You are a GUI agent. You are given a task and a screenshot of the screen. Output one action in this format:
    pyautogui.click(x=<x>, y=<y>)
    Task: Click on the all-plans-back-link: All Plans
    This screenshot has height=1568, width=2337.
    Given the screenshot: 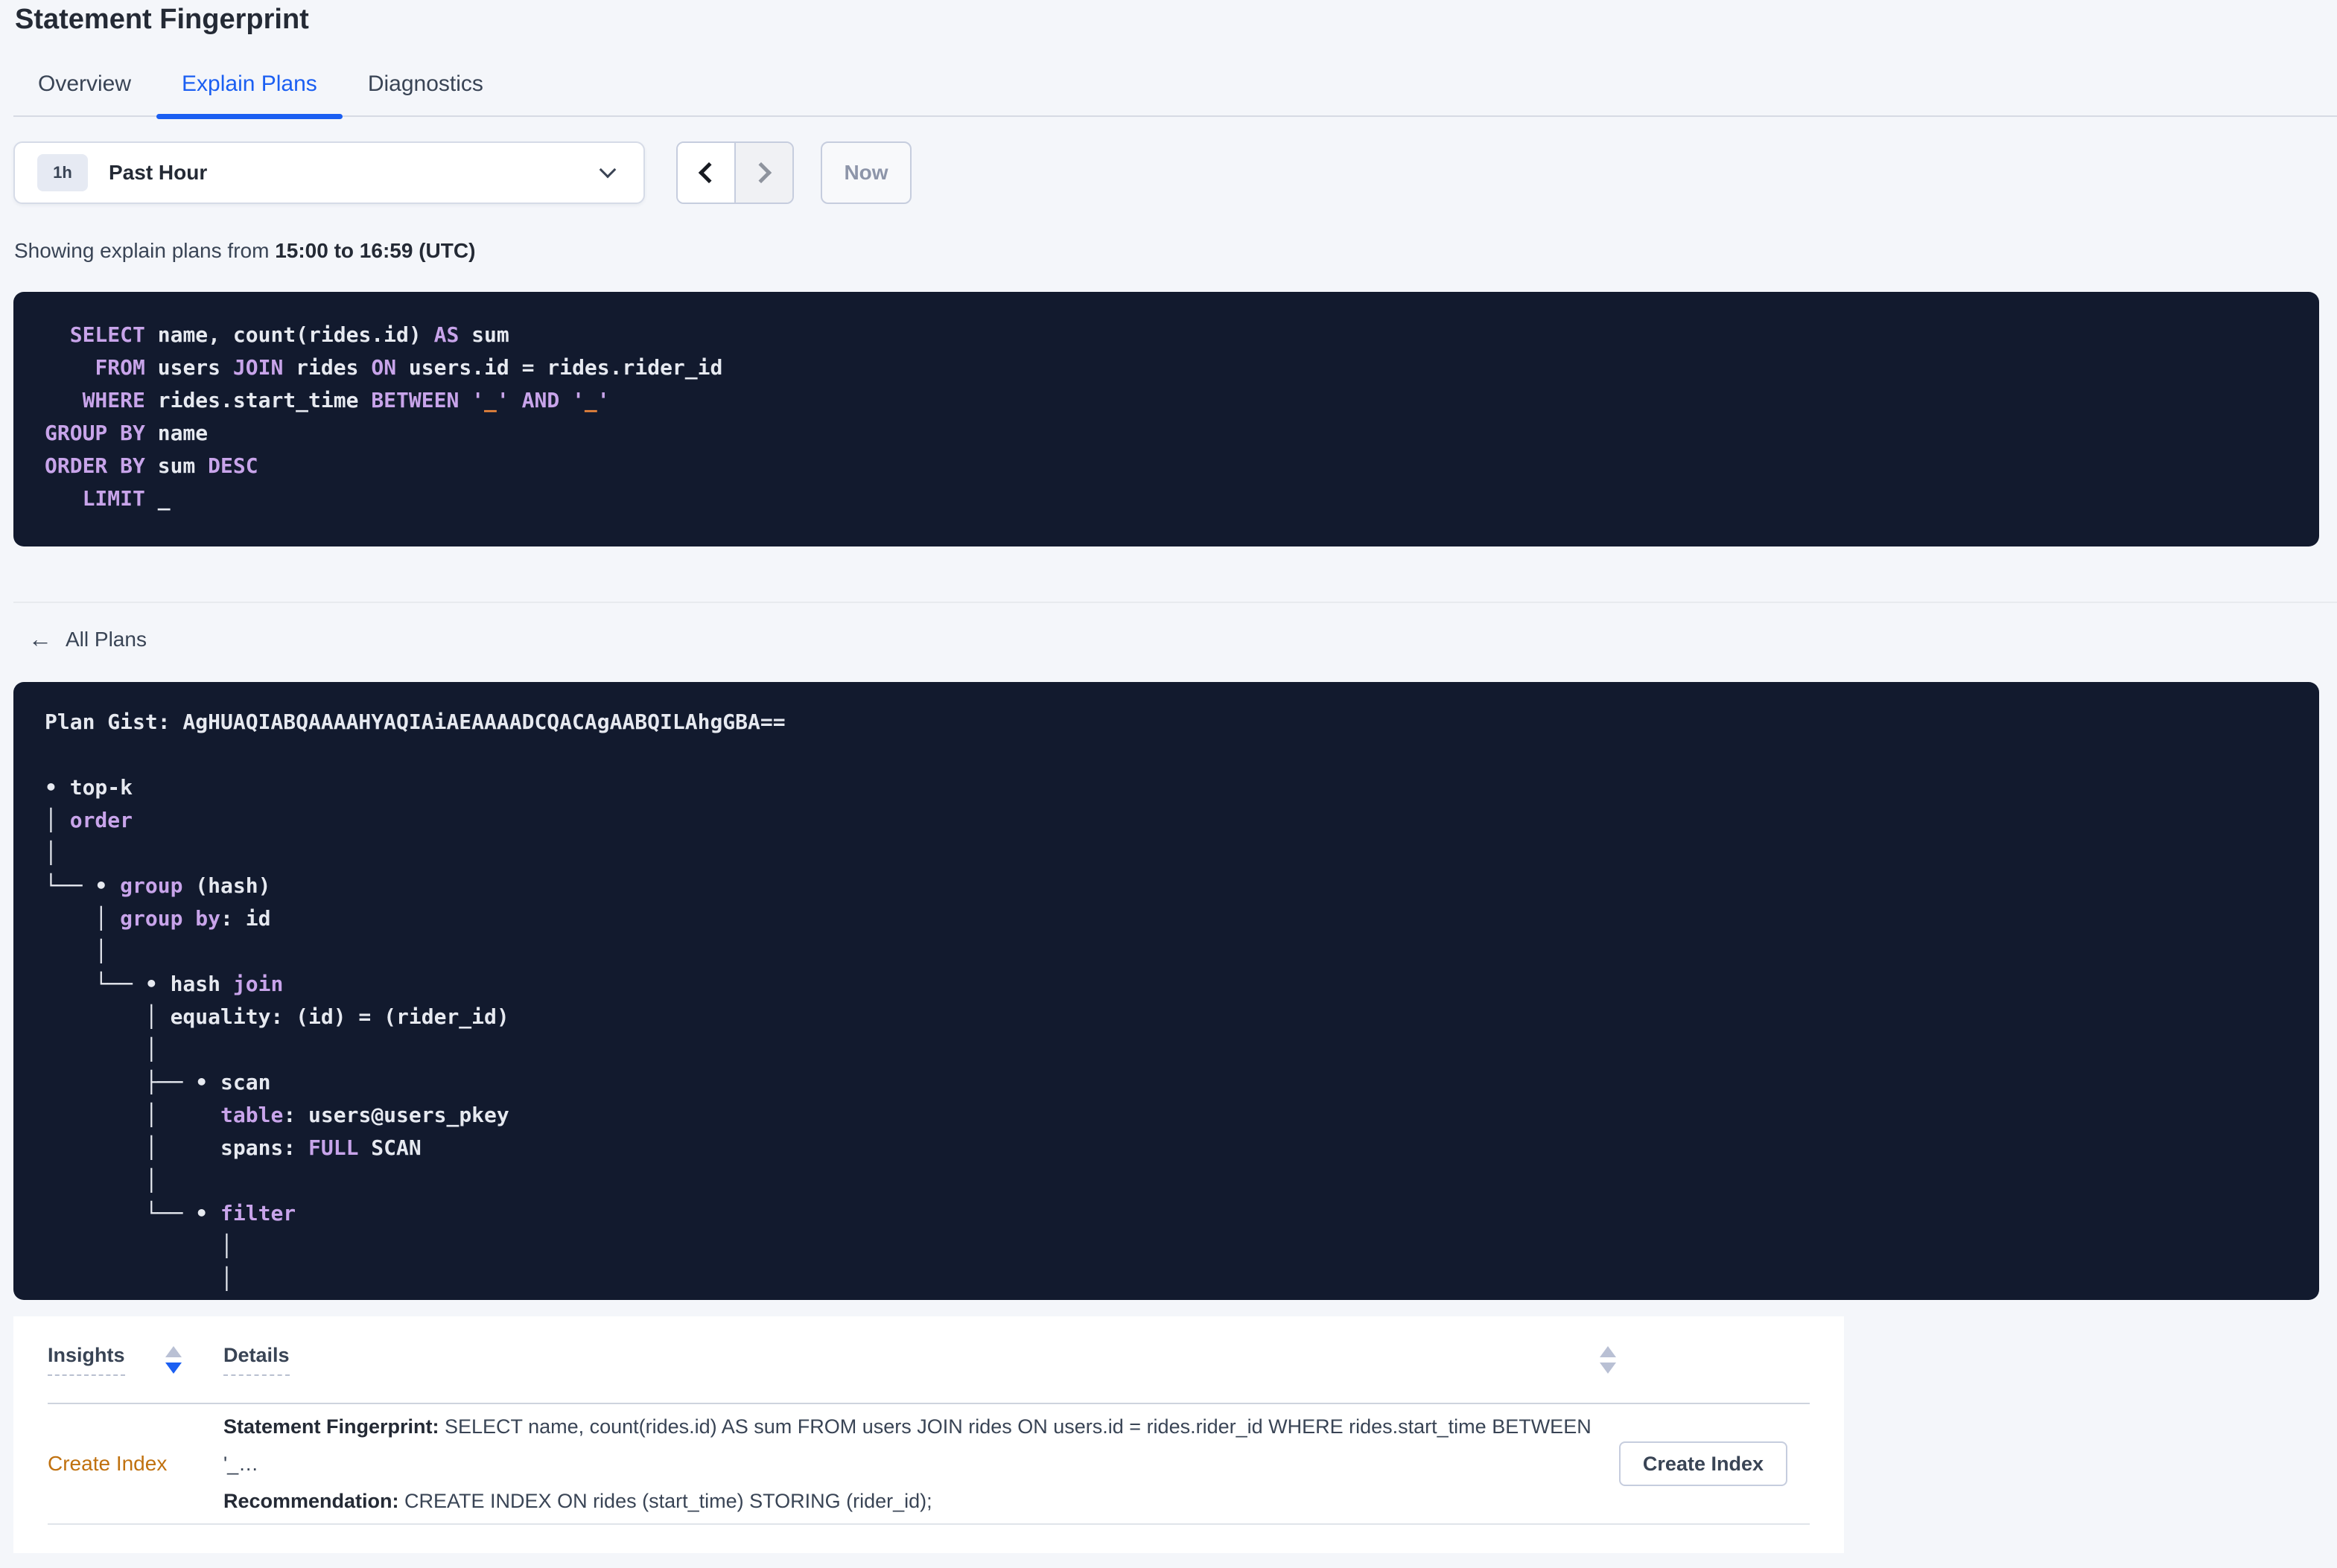 What is the action you would take?
    pyautogui.click(x=87, y=639)
    